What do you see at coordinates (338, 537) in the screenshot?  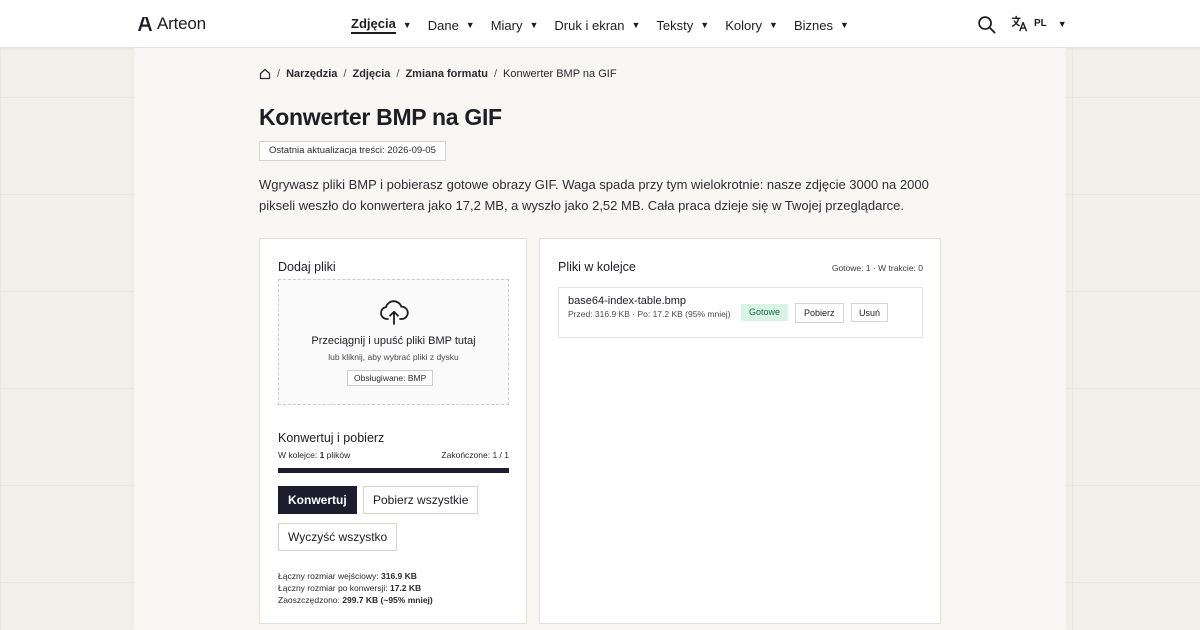 I see `clear-all-button: Wyczyść wszystko` at bounding box center [338, 537].